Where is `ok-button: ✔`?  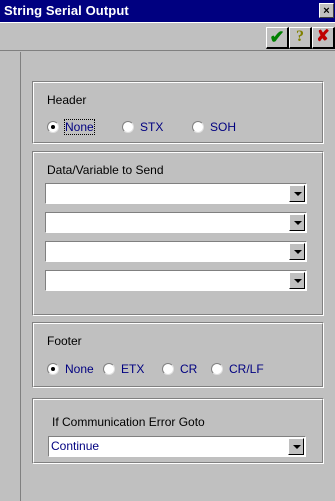 ok-button: ✔ is located at coordinates (277, 38).